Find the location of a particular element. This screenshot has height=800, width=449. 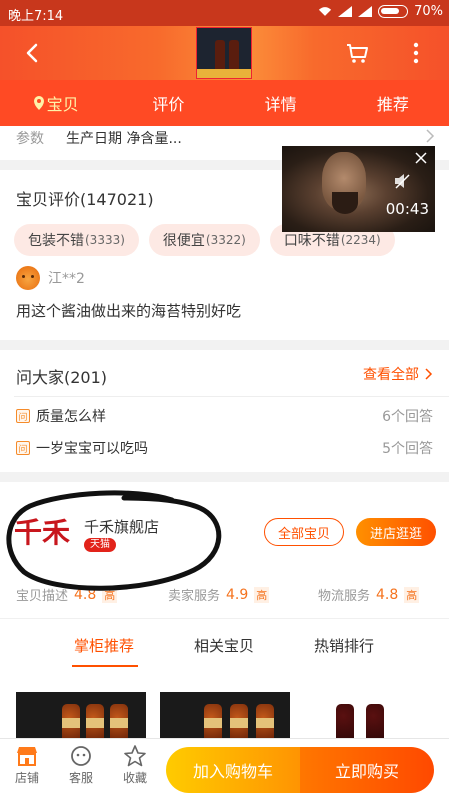

review-tag-count: (2234) is located at coordinates (360, 240).